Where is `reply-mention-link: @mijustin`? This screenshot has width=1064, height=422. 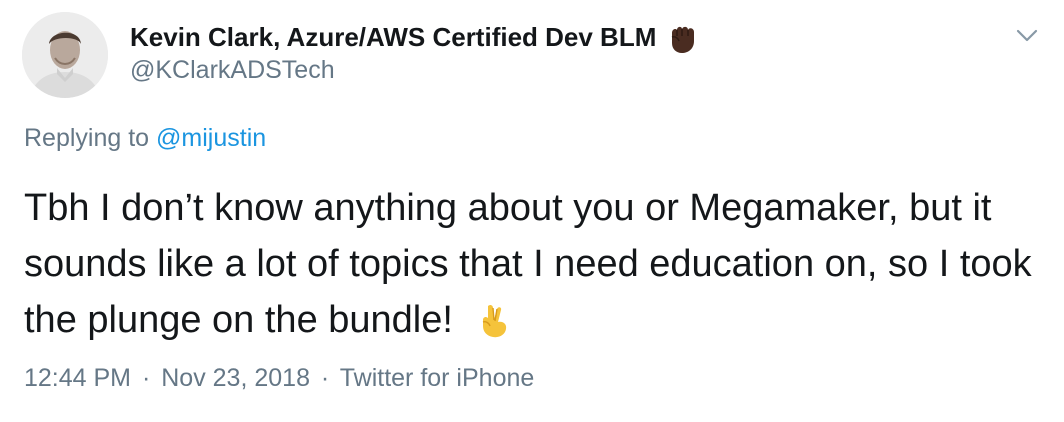
reply-mention-link: @mijustin is located at coordinates (211, 138).